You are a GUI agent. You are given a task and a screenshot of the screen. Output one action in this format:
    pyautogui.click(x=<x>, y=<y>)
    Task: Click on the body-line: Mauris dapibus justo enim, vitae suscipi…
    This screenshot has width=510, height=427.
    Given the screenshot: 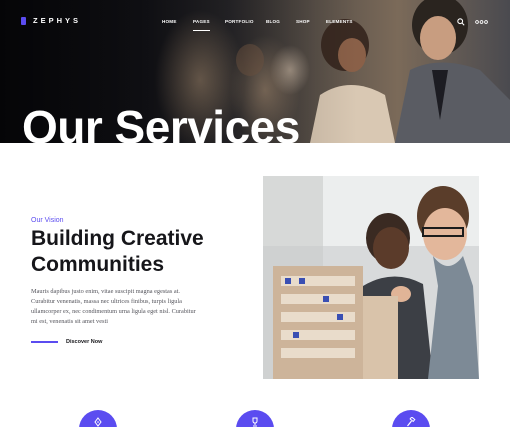 What is the action you would take?
    pyautogui.click(x=105, y=291)
    